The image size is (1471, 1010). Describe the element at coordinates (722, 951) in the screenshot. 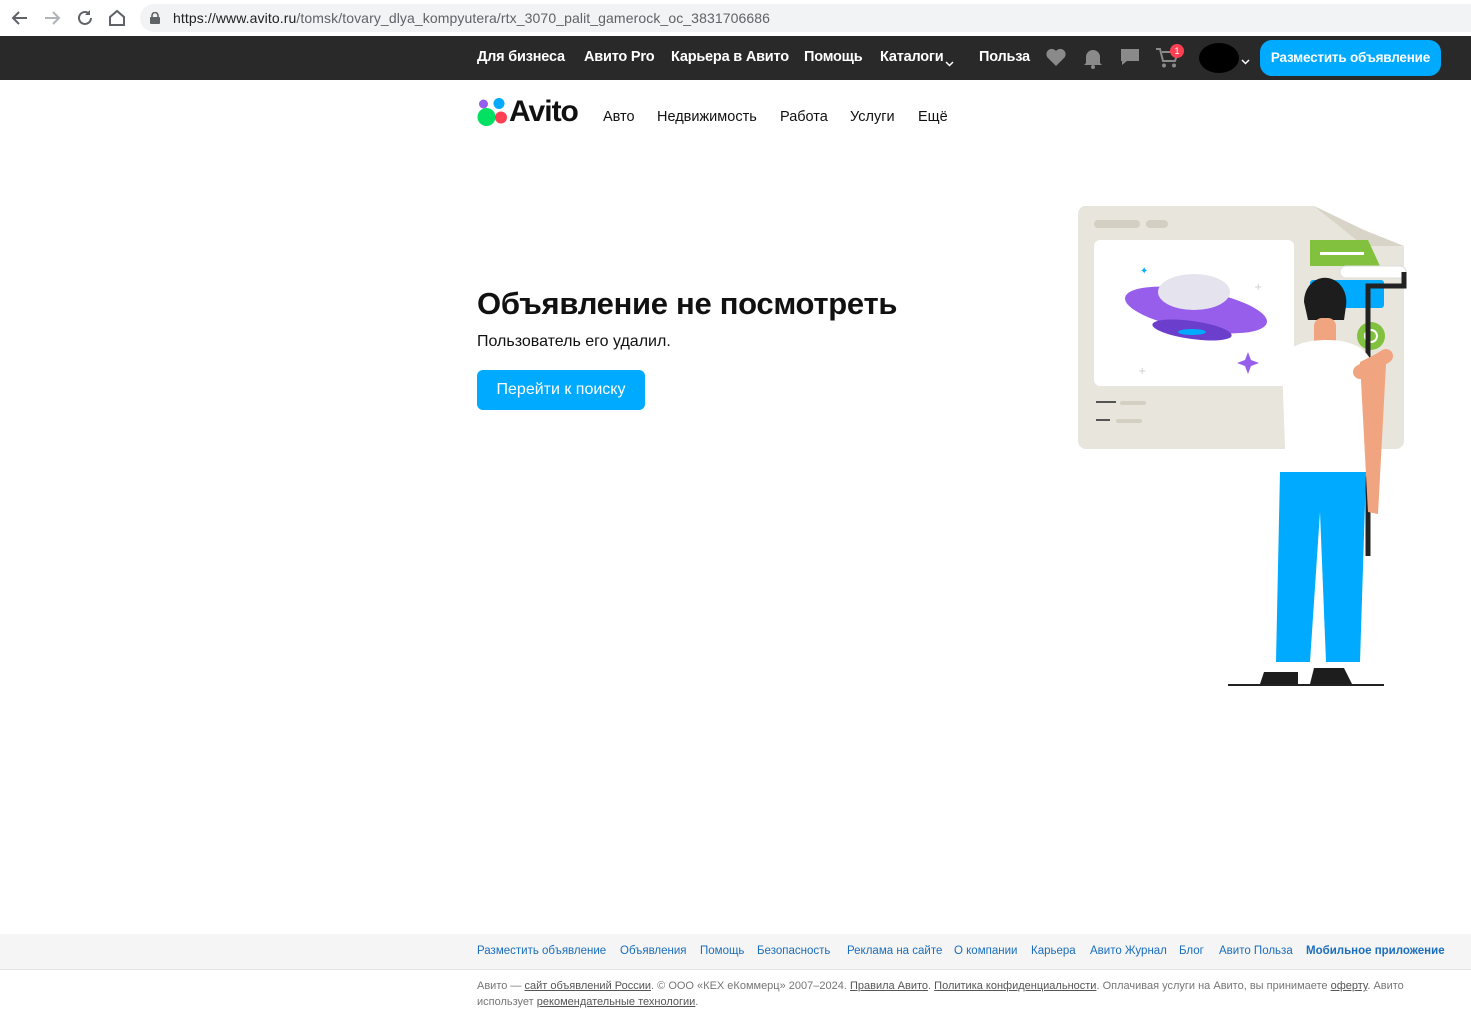

I see `footer-link-help: Помощь` at that location.